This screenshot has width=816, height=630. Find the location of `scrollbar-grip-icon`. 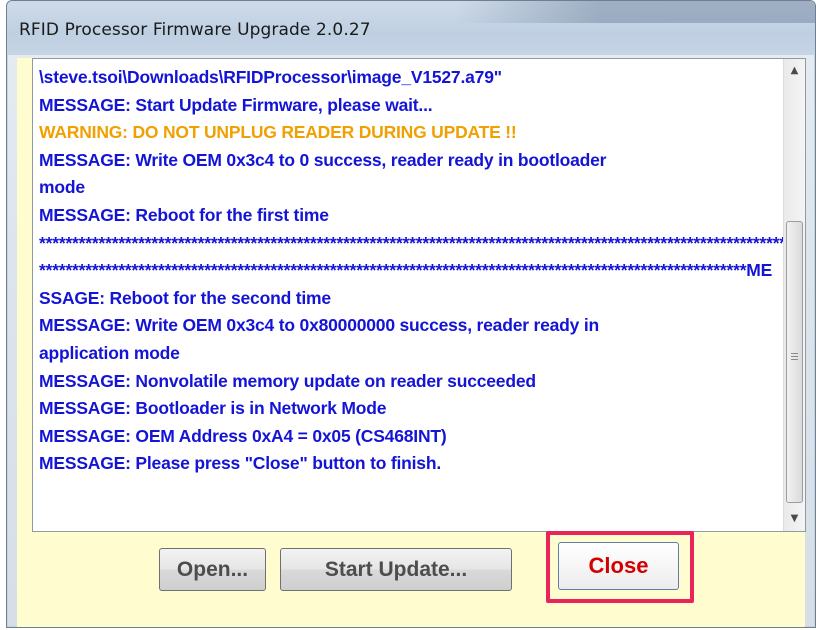

scrollbar-grip-icon is located at coordinates (794, 357).